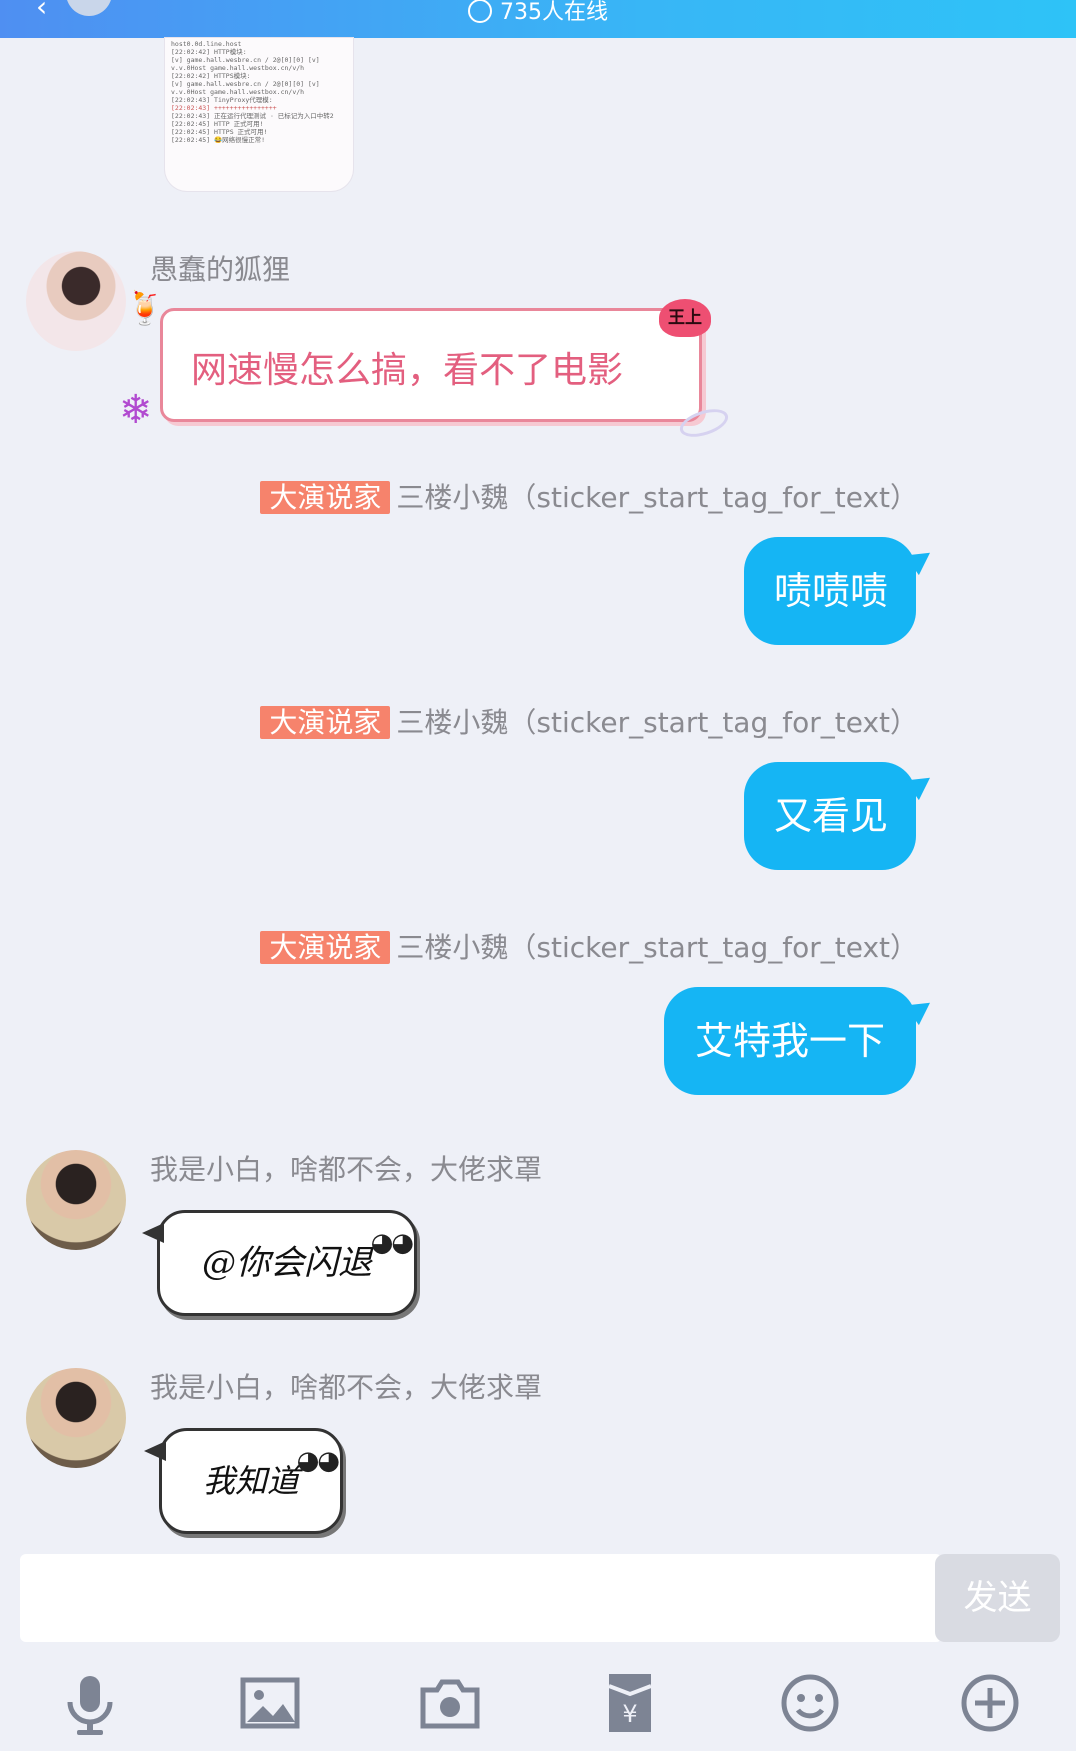  Describe the element at coordinates (789, 1041) in the screenshot. I see `message-text: 艾特我一下` at that location.